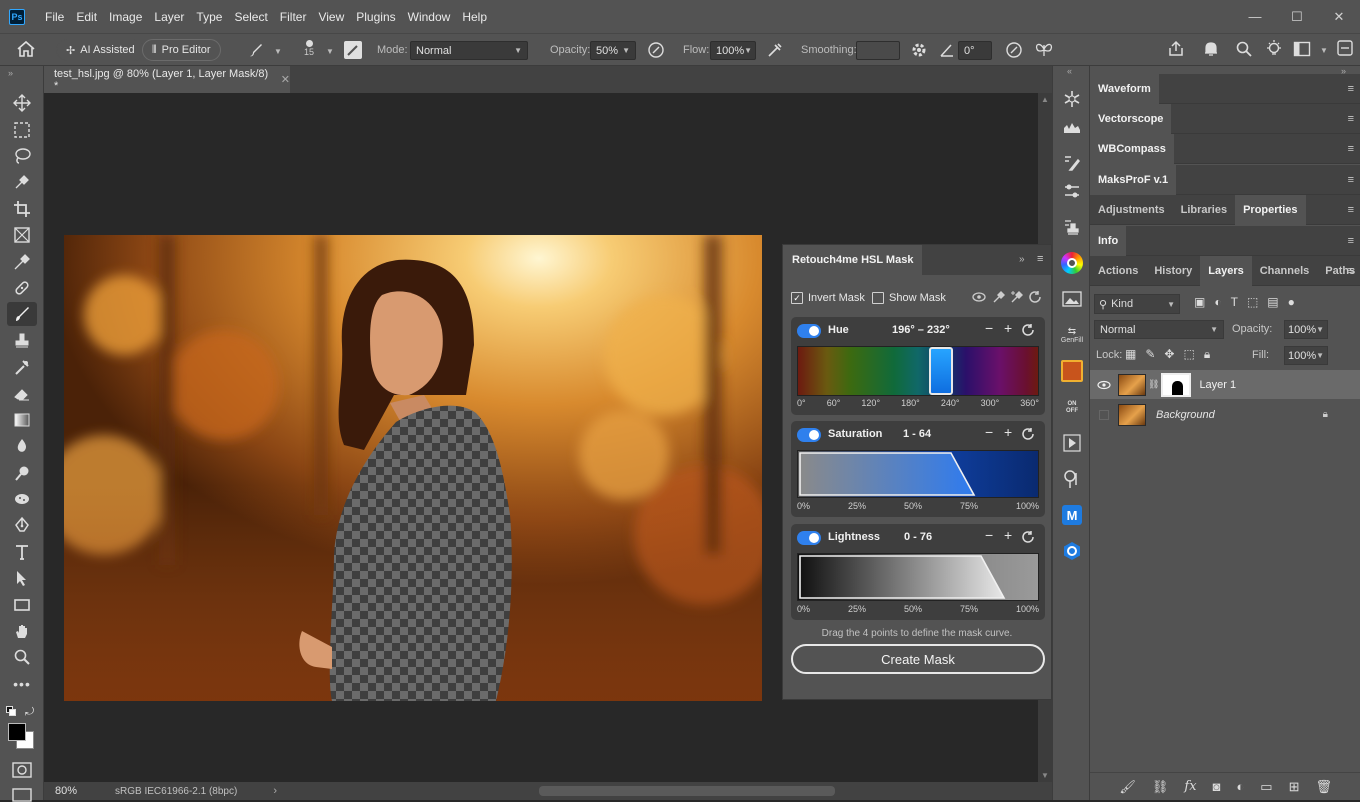 The height and width of the screenshot is (802, 1360). I want to click on image-panel-icon, so click(1072, 299).